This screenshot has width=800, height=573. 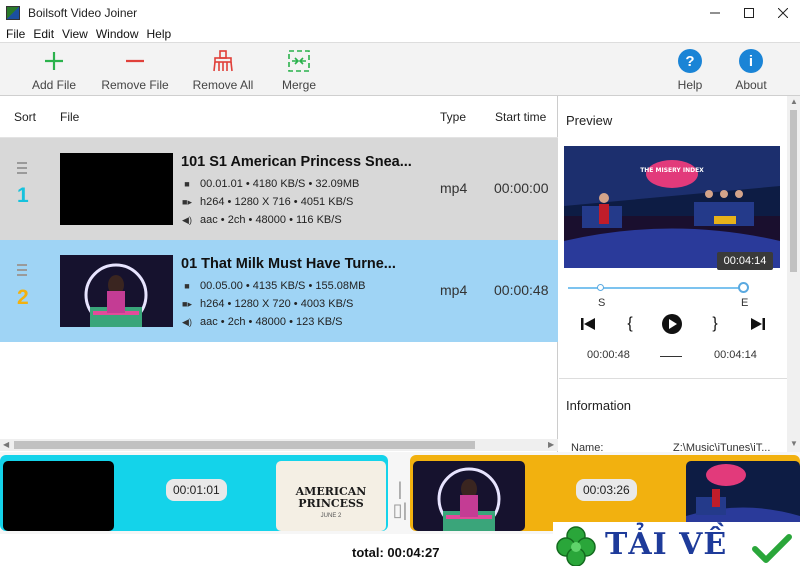 What do you see at coordinates (602, 303) in the screenshot?
I see `start-marker-label: S` at bounding box center [602, 303].